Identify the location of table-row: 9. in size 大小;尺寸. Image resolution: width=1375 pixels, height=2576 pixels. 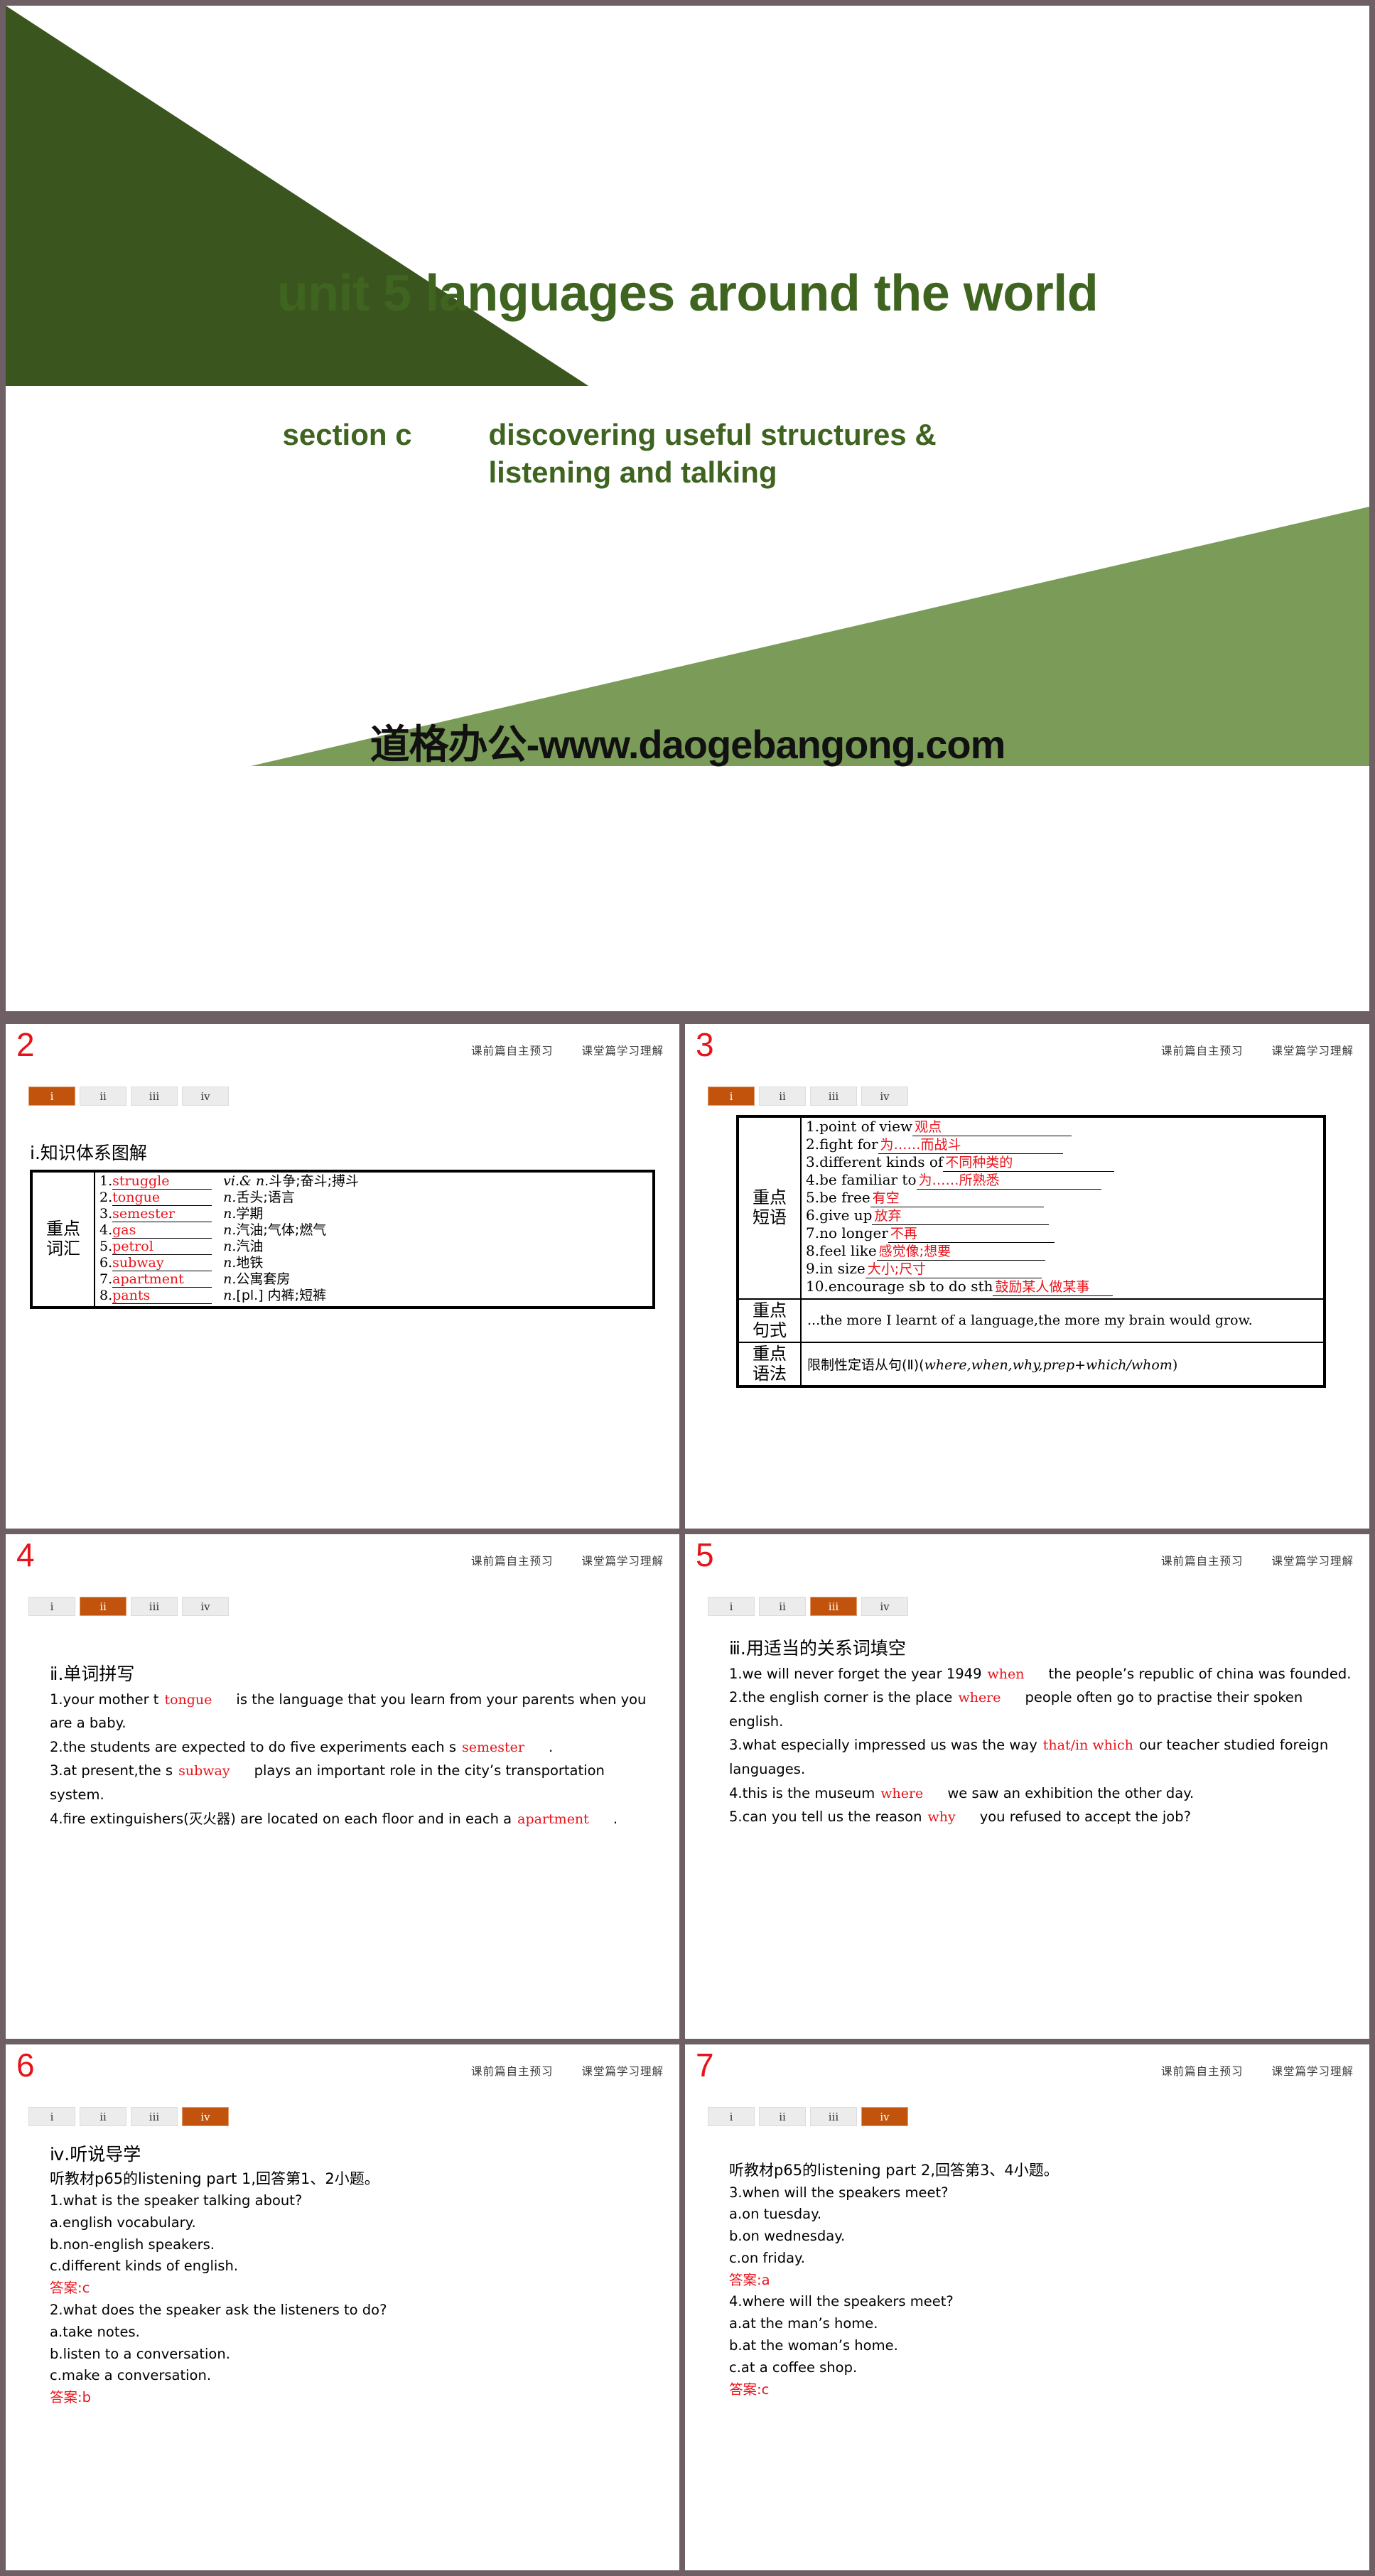
(1062, 1270).